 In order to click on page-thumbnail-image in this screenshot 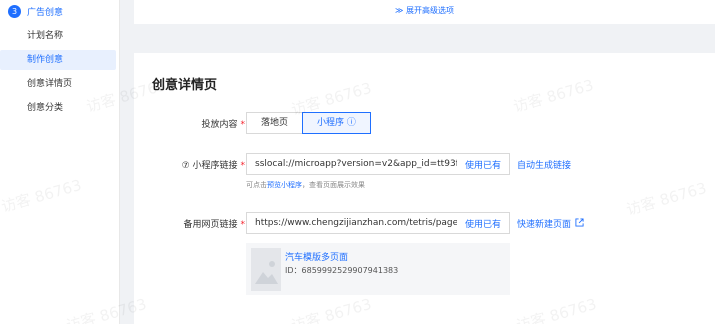, I will do `click(266, 269)`.